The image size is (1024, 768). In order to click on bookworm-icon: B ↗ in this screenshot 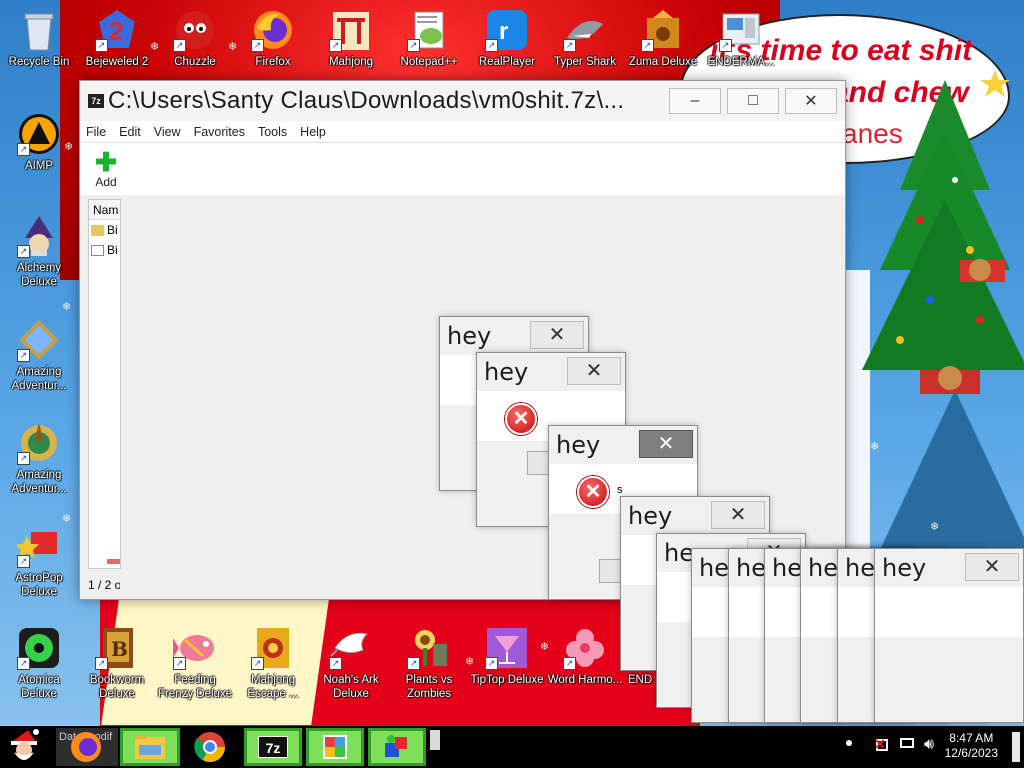, I will do `click(117, 648)`.